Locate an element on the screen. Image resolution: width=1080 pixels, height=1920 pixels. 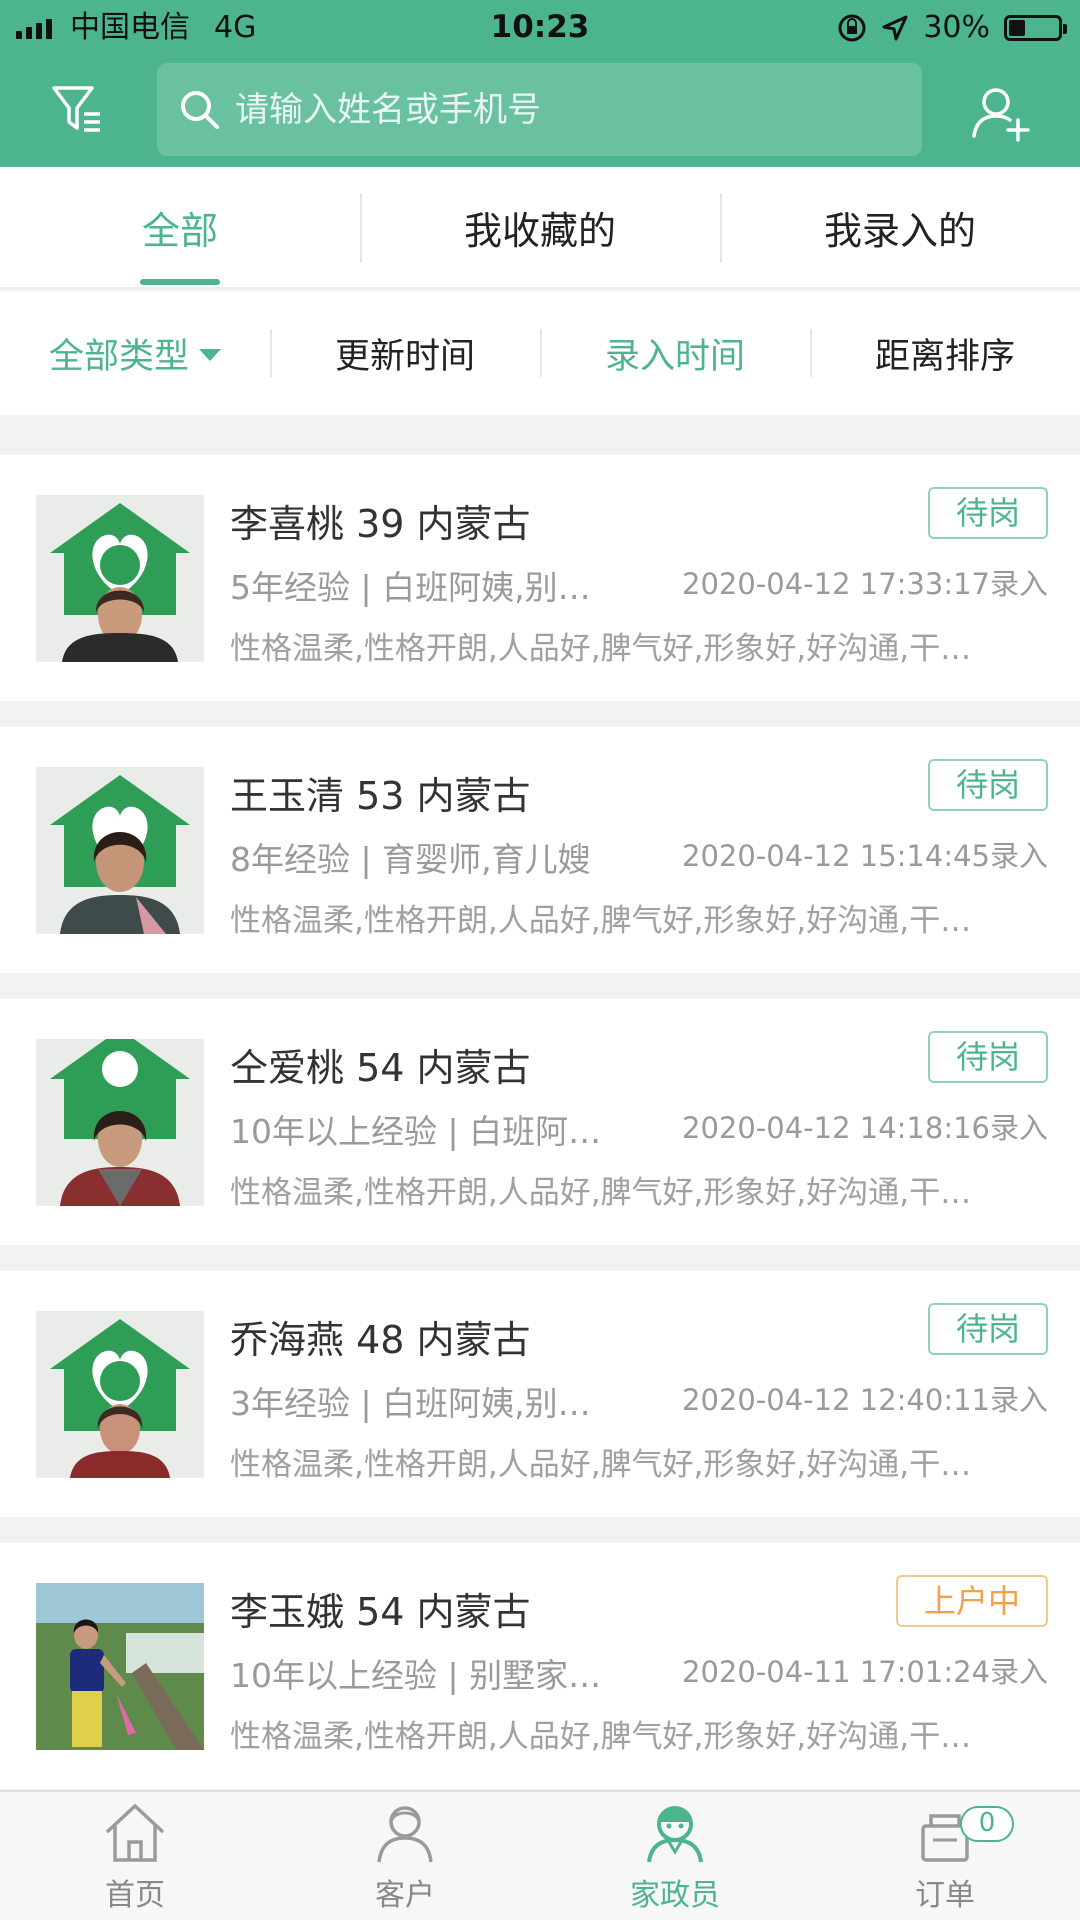
tab-my-entries: 我录入的 is located at coordinates (900, 227).